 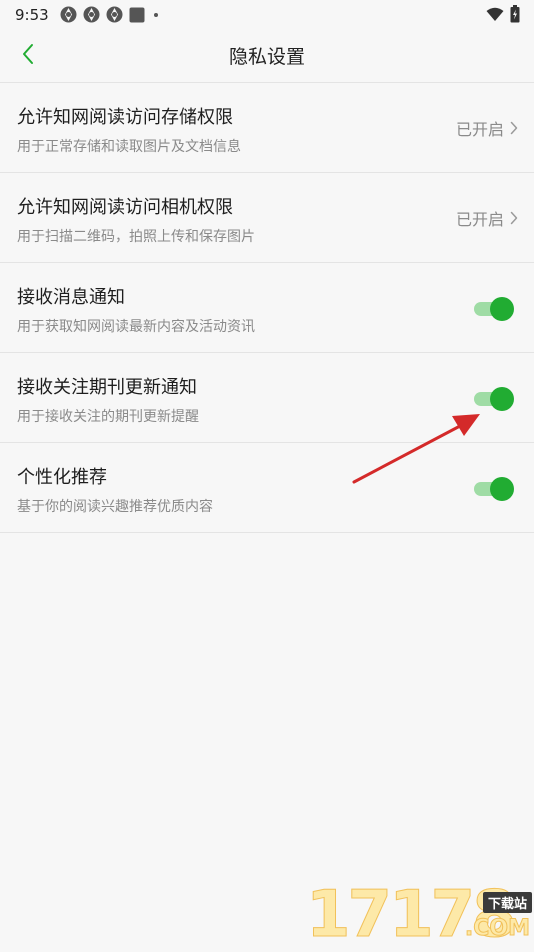 What do you see at coordinates (125, 207) in the screenshot?
I see `setting-title: 允许知网阅读访问相机权限` at bounding box center [125, 207].